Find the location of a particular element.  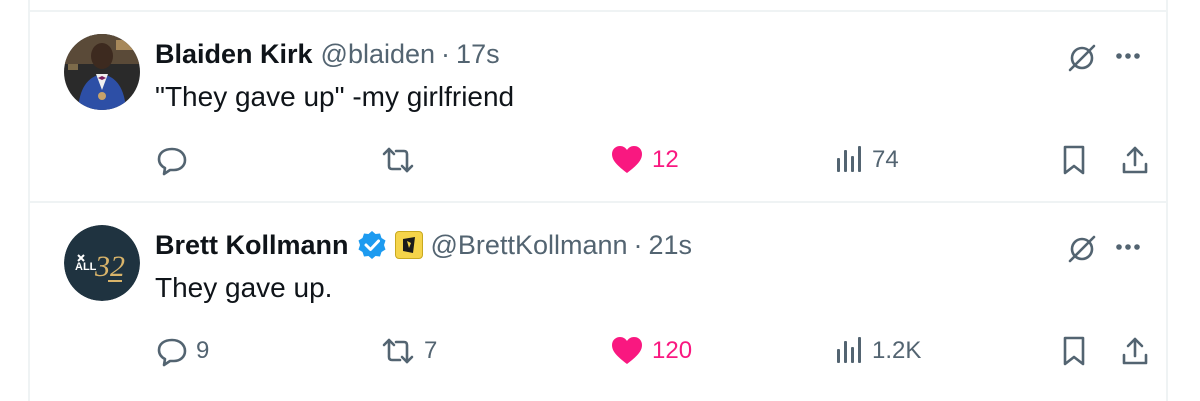

verified-badge-icon is located at coordinates (372, 245).